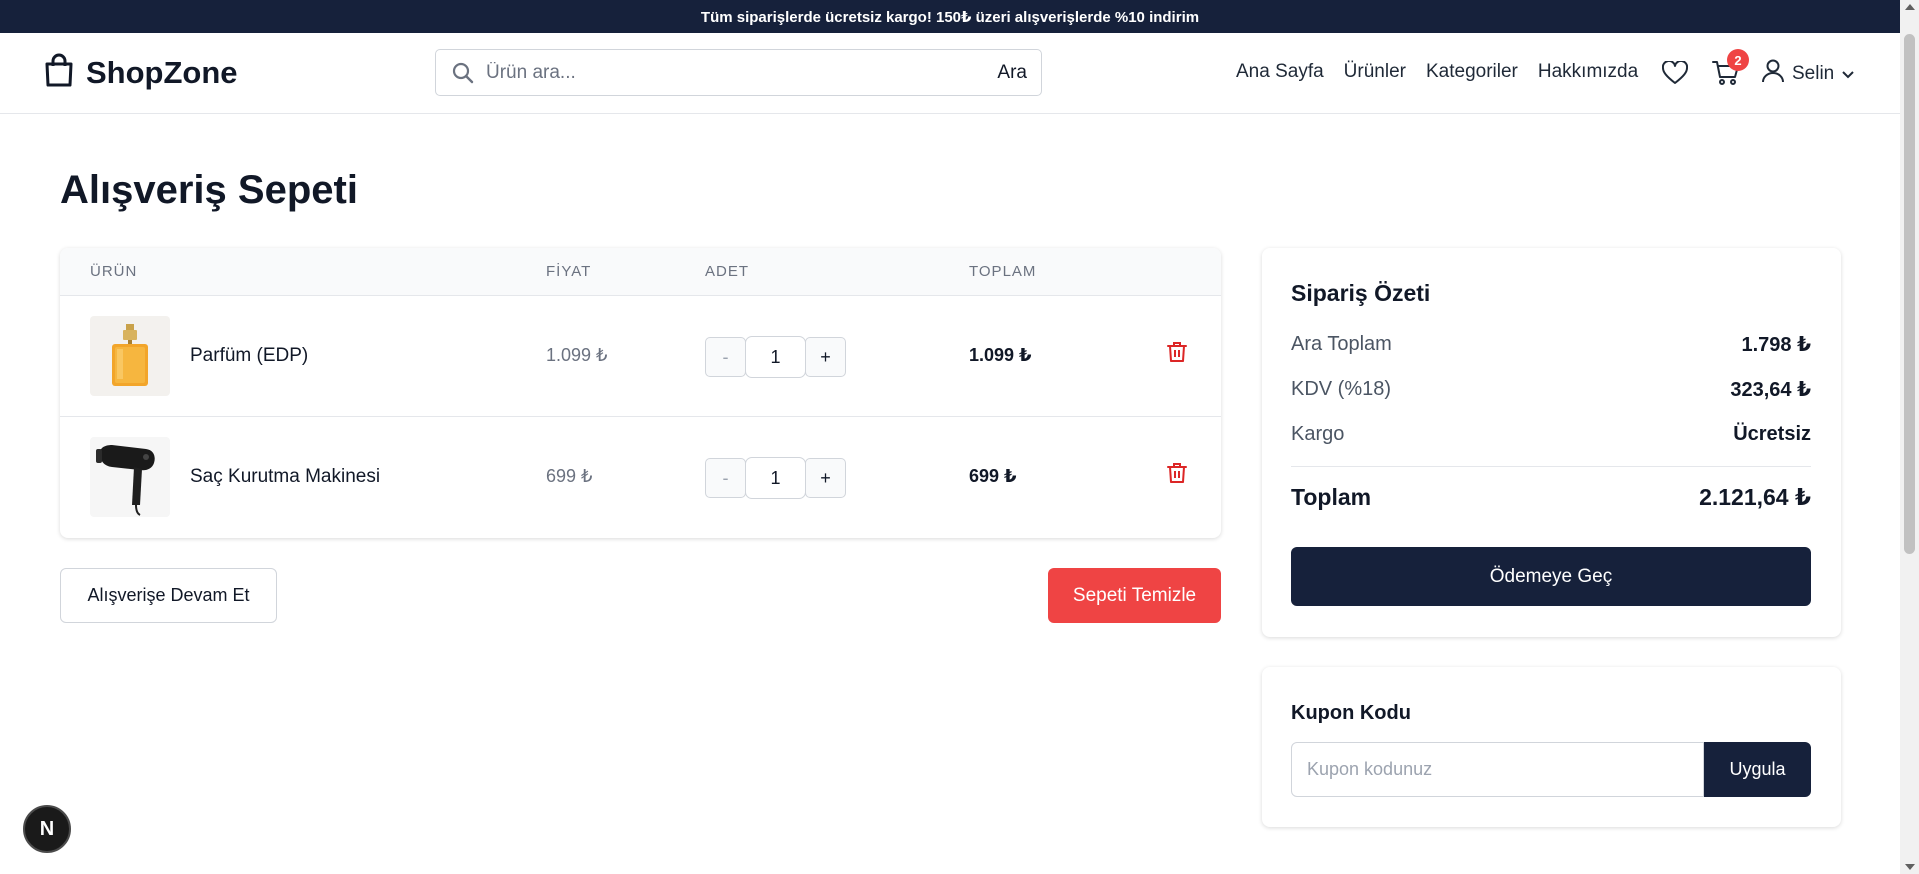  I want to click on page-title: Alışveriş Sepeti, so click(209, 190).